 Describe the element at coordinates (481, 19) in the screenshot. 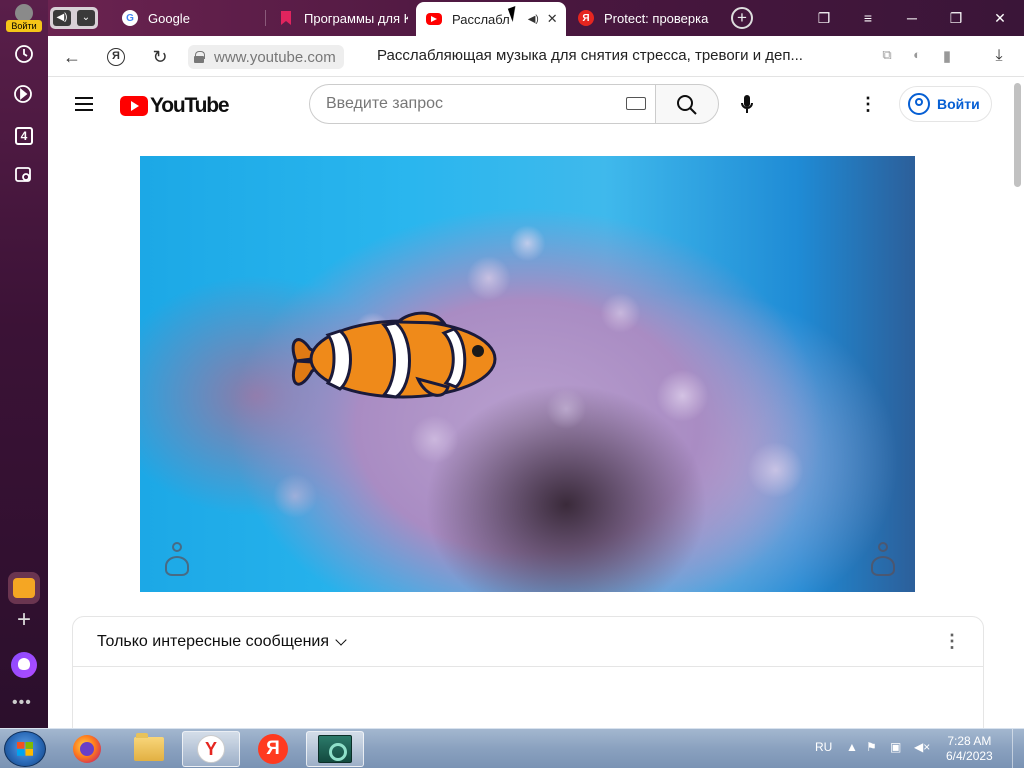

I see `tab-title: Расслабл` at that location.